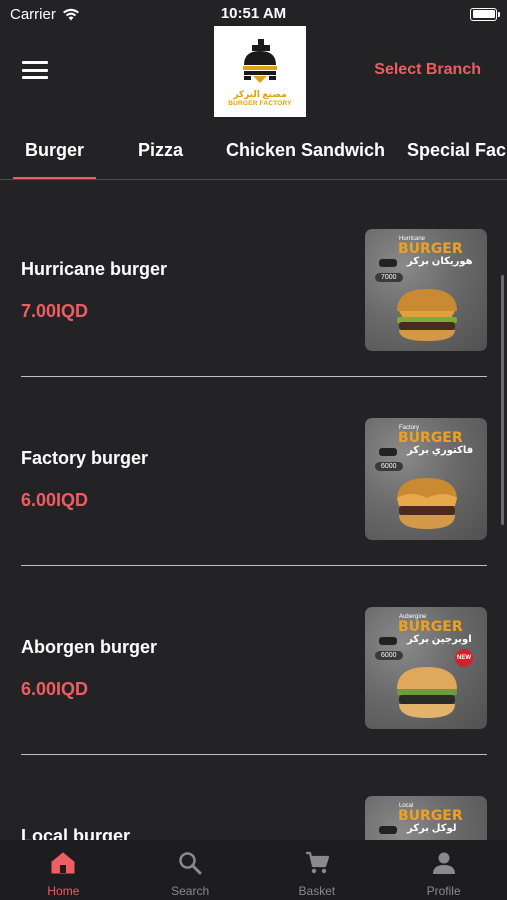 The width and height of the screenshot is (507, 900). What do you see at coordinates (485, 14) in the screenshot?
I see `battery-icon` at bounding box center [485, 14].